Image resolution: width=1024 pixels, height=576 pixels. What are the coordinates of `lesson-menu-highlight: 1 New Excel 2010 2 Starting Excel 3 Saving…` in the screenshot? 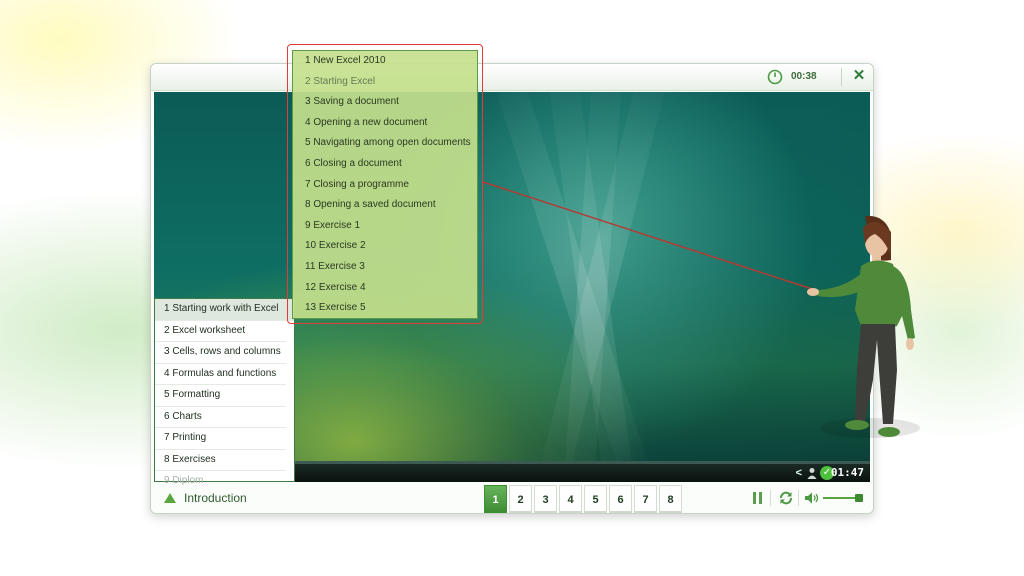 It's located at (385, 184).